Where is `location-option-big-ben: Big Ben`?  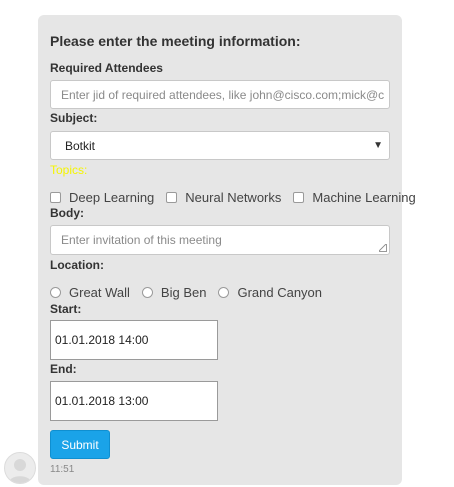
location-option-big-ben: Big Ben is located at coordinates (174, 292).